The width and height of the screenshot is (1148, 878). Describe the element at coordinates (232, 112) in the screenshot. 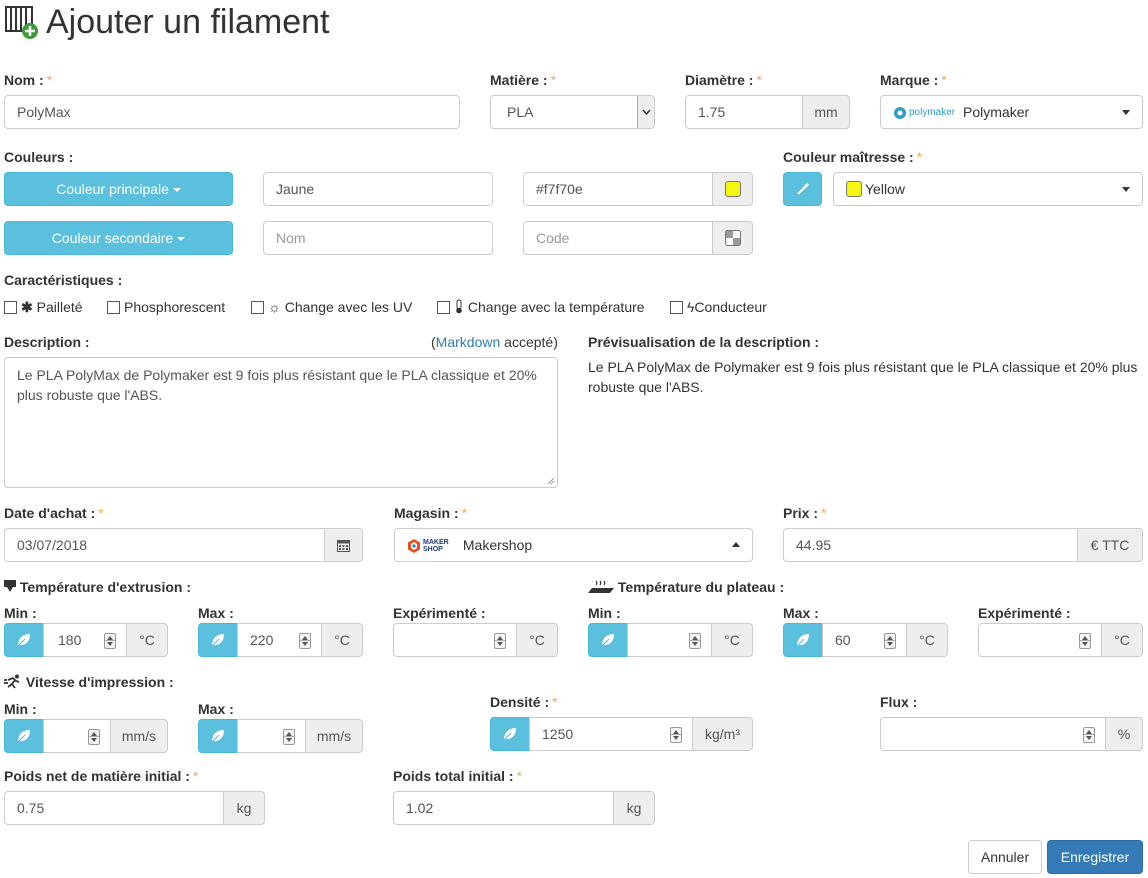

I see `nom-input: PolyMax` at that location.